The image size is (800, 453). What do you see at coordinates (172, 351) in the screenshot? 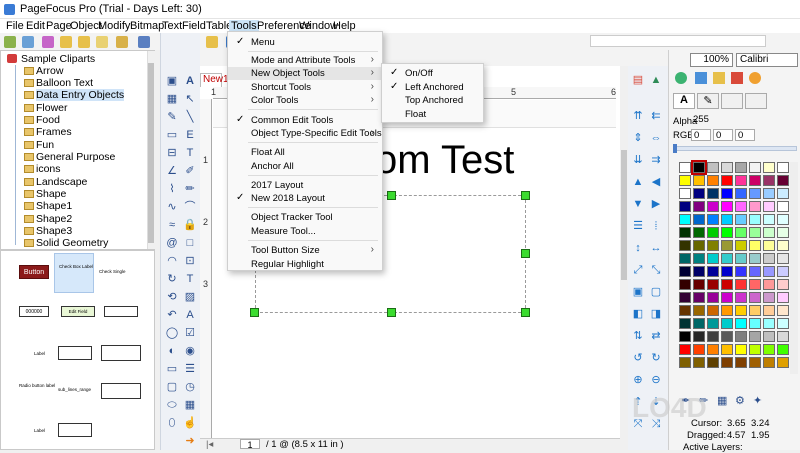
I see `speech-icon: ◐` at bounding box center [172, 351].